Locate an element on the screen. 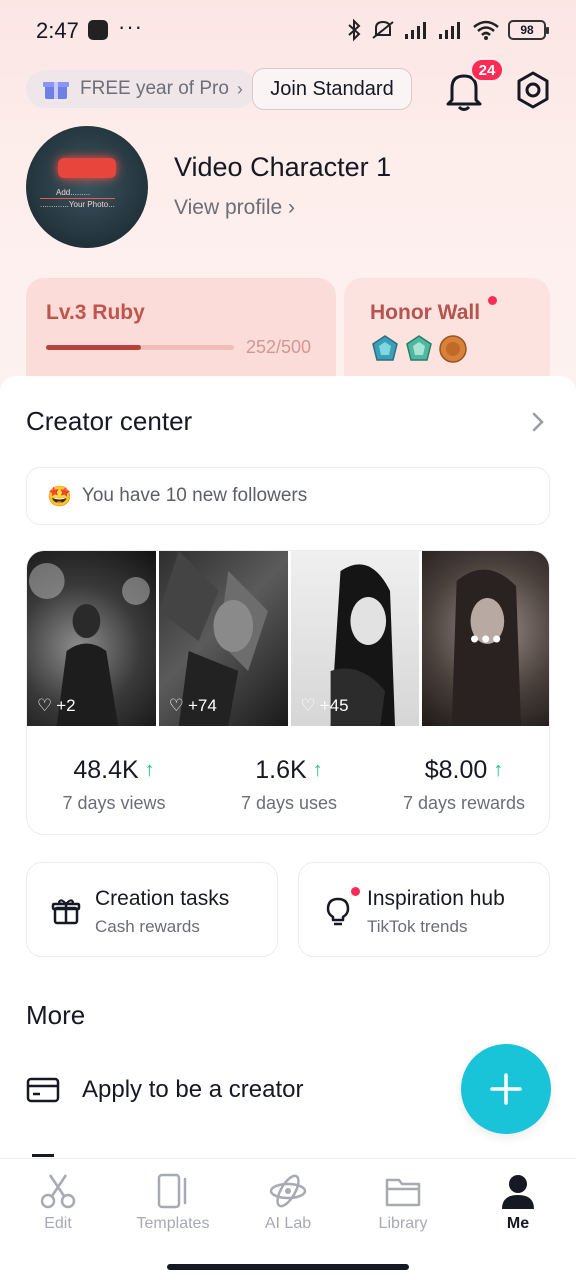 The width and height of the screenshot is (576, 1280). likes-value: +74 is located at coordinates (202, 705).